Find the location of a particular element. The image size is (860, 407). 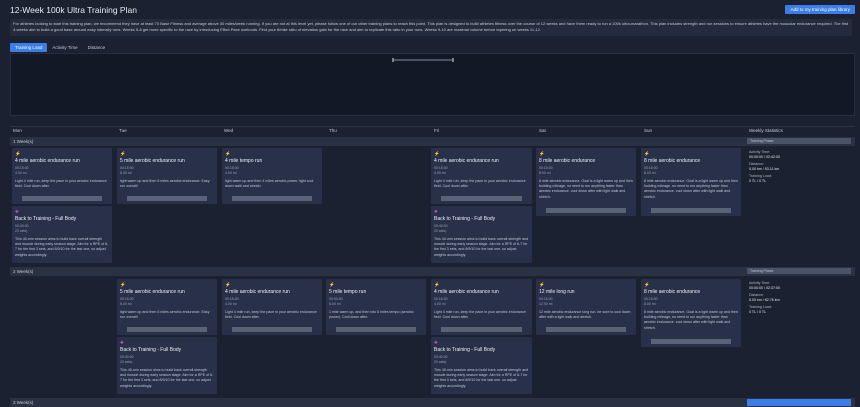

activity-time-value: 00:00:00 / 02:37:00 is located at coordinates (764, 288).